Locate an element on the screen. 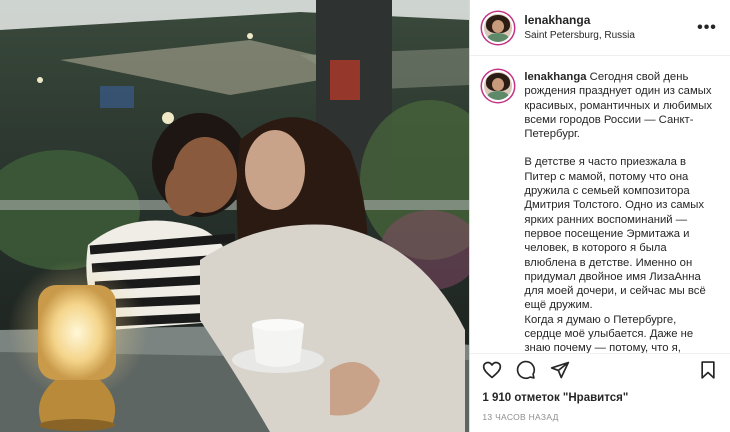 The image size is (730, 432). location-link: Saint Petersburg, Russia is located at coordinates (610, 35).